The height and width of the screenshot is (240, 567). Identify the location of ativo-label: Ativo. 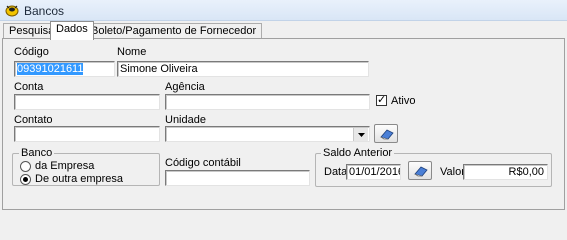
(403, 101).